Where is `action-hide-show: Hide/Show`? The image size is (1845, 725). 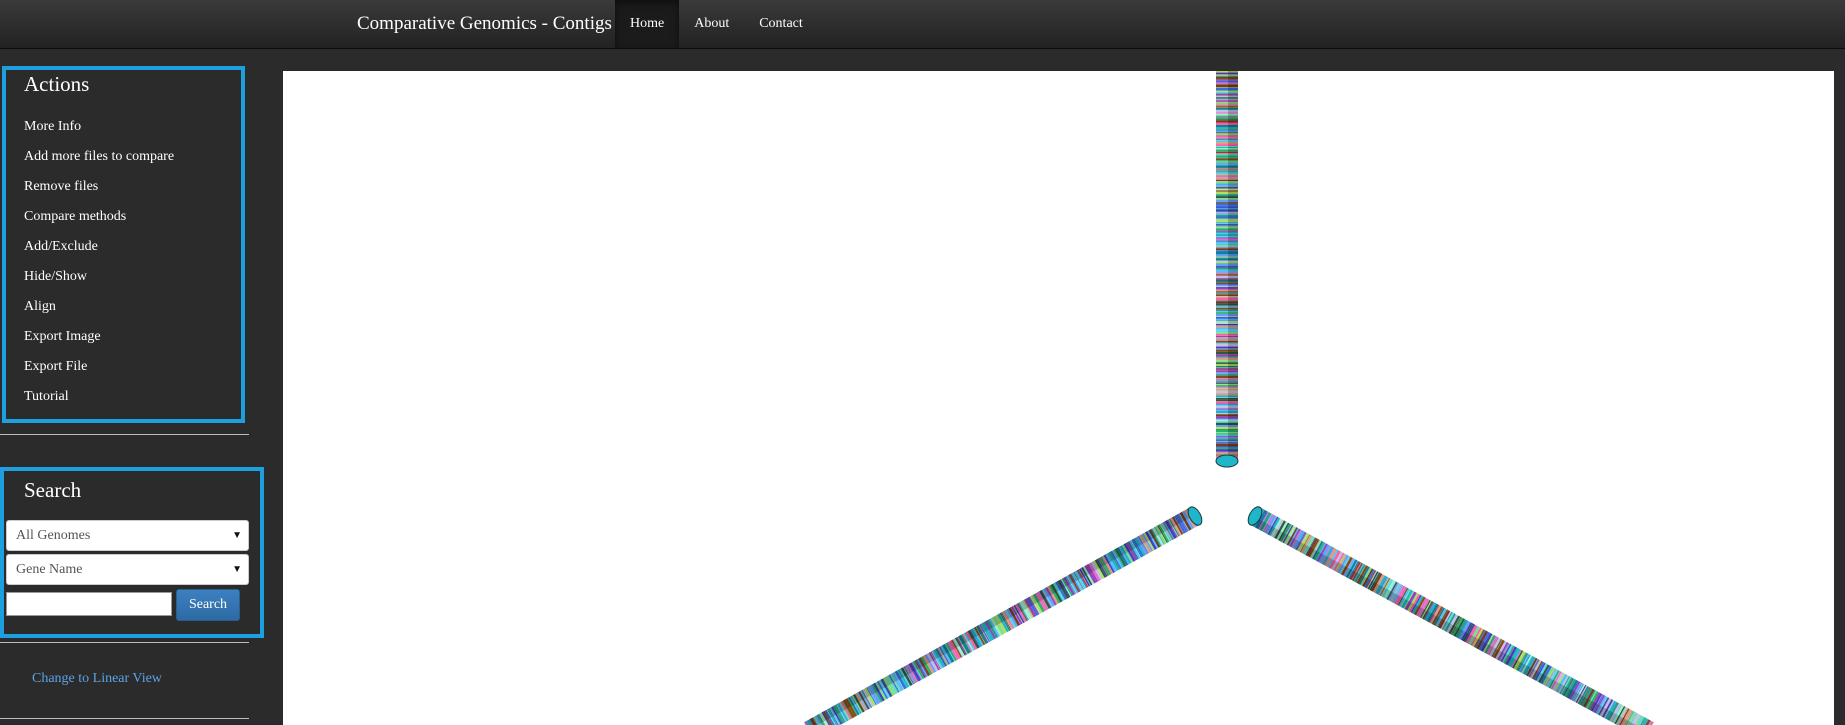
action-hide-show: Hide/Show is located at coordinates (55, 277).